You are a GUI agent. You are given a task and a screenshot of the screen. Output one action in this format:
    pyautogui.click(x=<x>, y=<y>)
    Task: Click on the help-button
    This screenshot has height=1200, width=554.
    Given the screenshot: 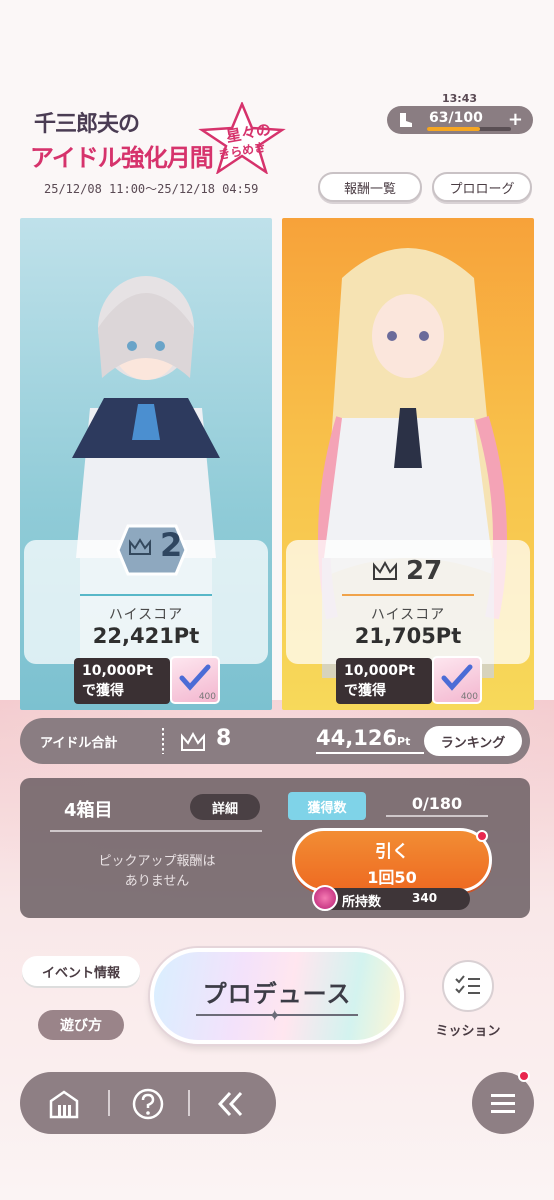 What is the action you would take?
    pyautogui.click(x=148, y=1104)
    